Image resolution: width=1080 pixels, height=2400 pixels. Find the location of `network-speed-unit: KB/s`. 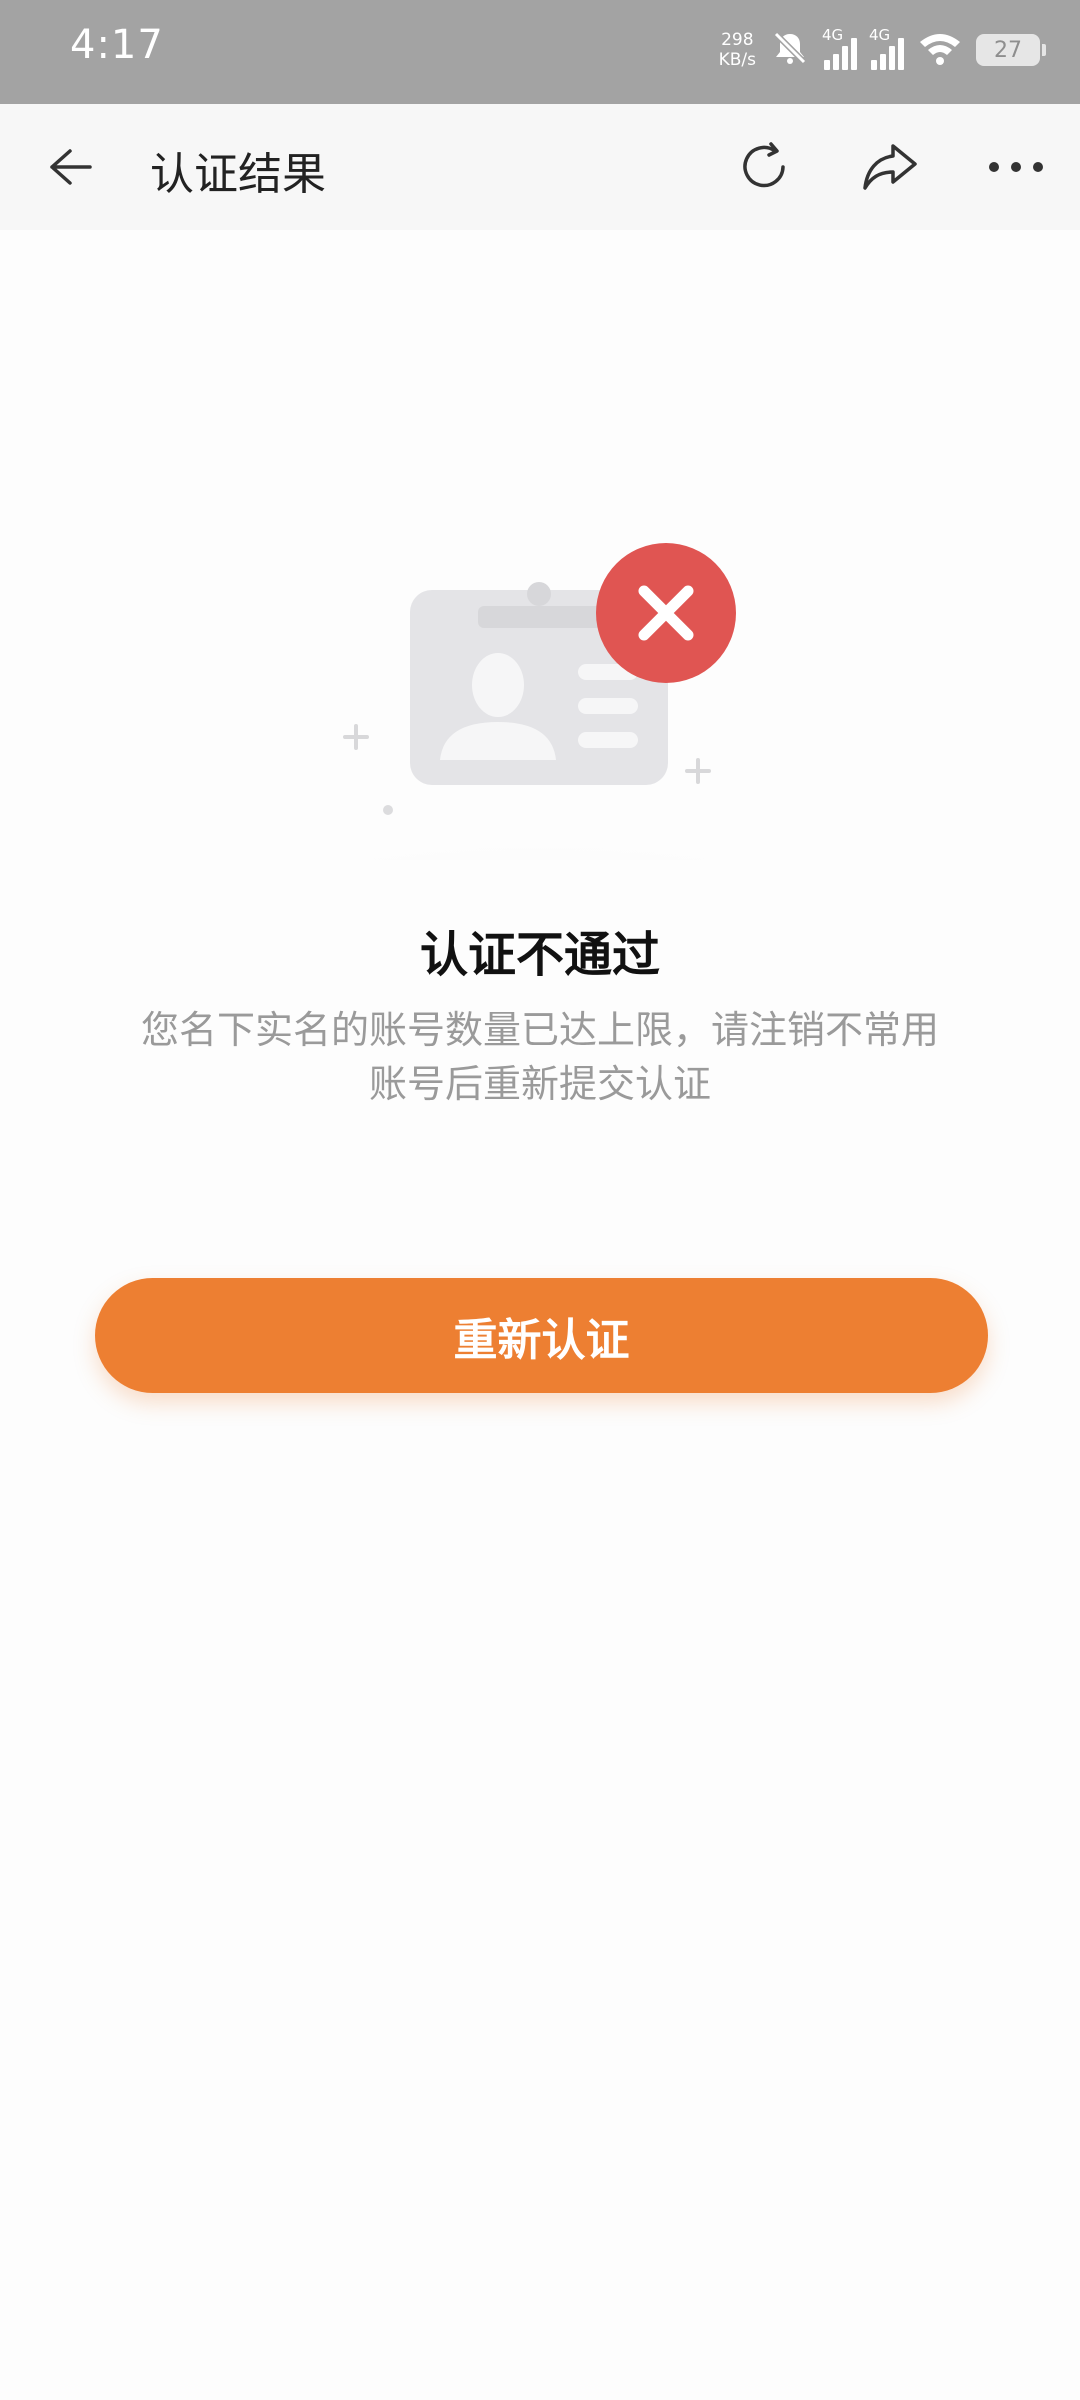

network-speed-unit: KB/s is located at coordinates (737, 60).